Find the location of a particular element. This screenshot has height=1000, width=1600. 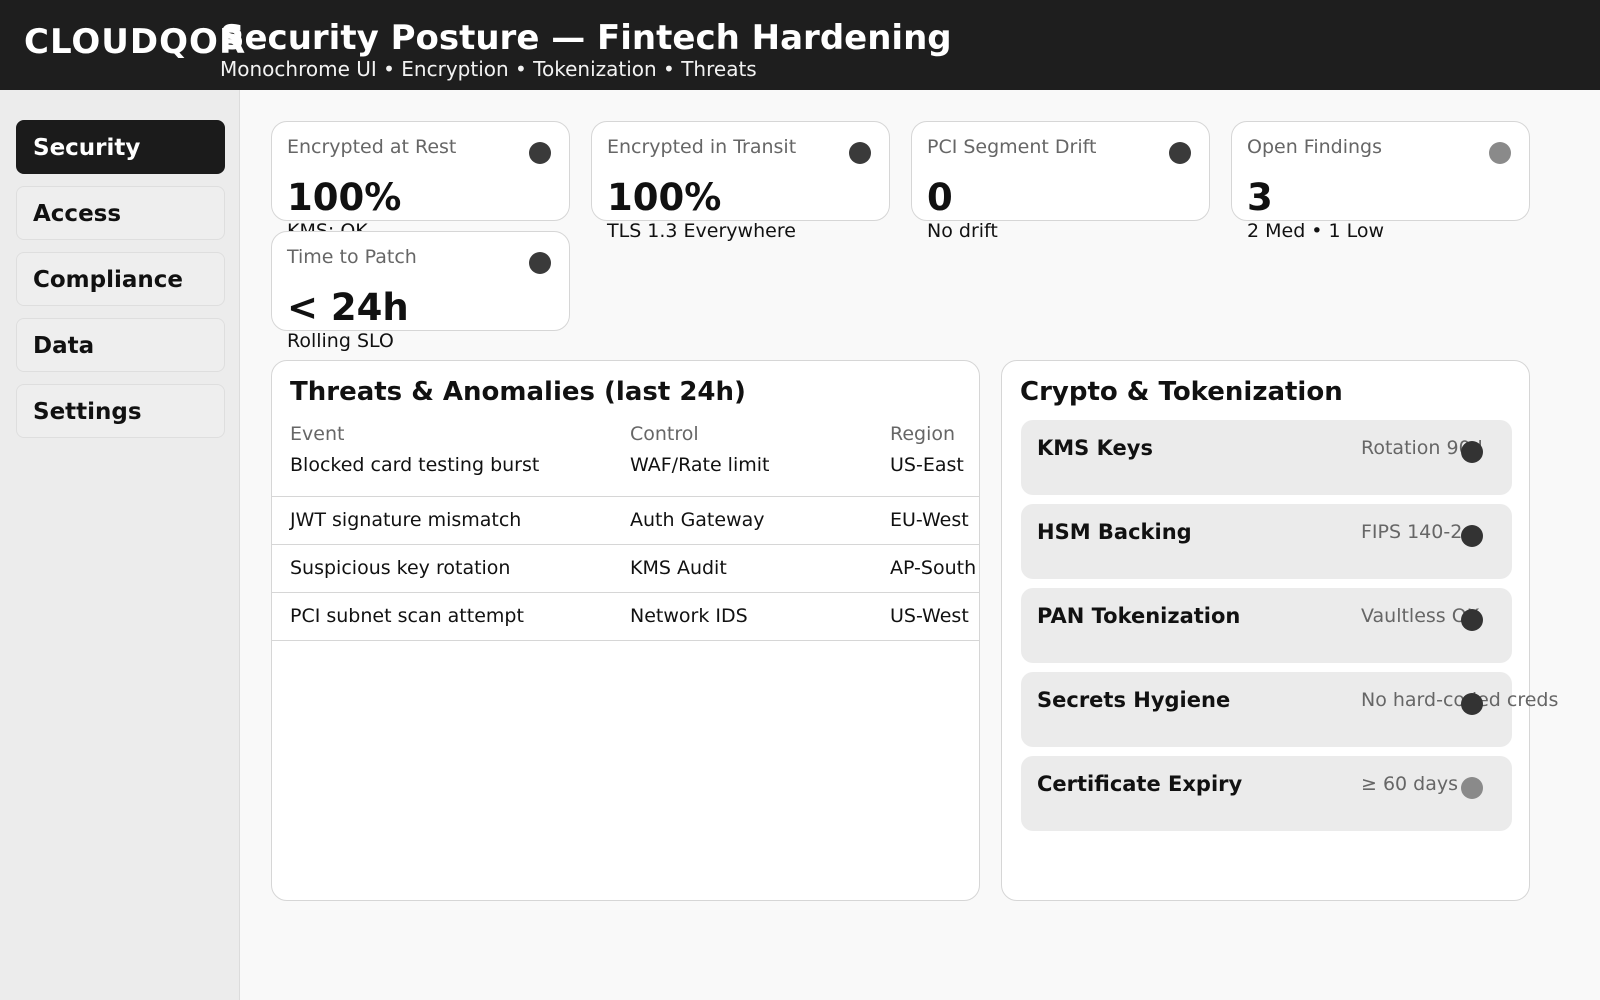

kpi-card-time-to-patch: Time to Patch < 24h Rolling SLO is located at coordinates (420, 291).